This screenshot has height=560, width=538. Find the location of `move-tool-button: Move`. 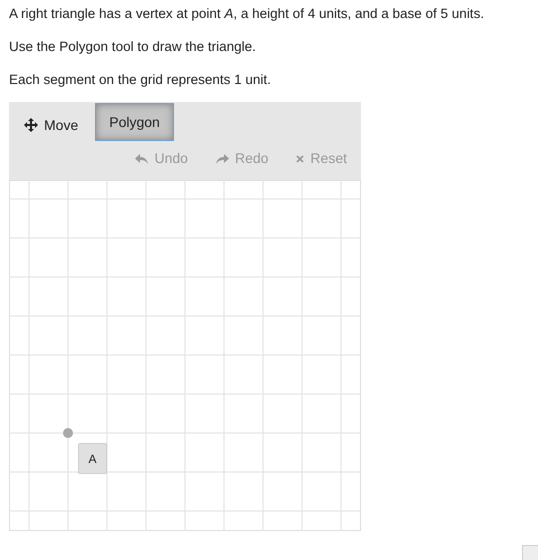

move-tool-button: Move is located at coordinates (51, 125).